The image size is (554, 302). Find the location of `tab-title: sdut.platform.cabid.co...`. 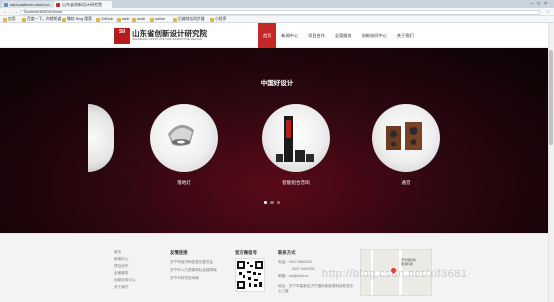

tab-title: sdut.platform.cabid.co... is located at coordinates (31, 4).